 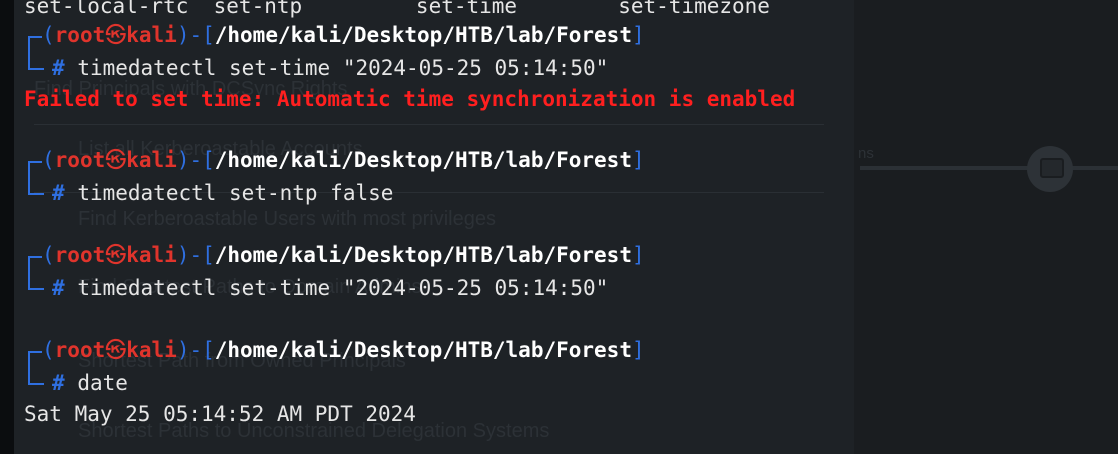 I want to click on command-output: Sat May 25 05:14:52 AM PDT 2024, so click(x=220, y=414).